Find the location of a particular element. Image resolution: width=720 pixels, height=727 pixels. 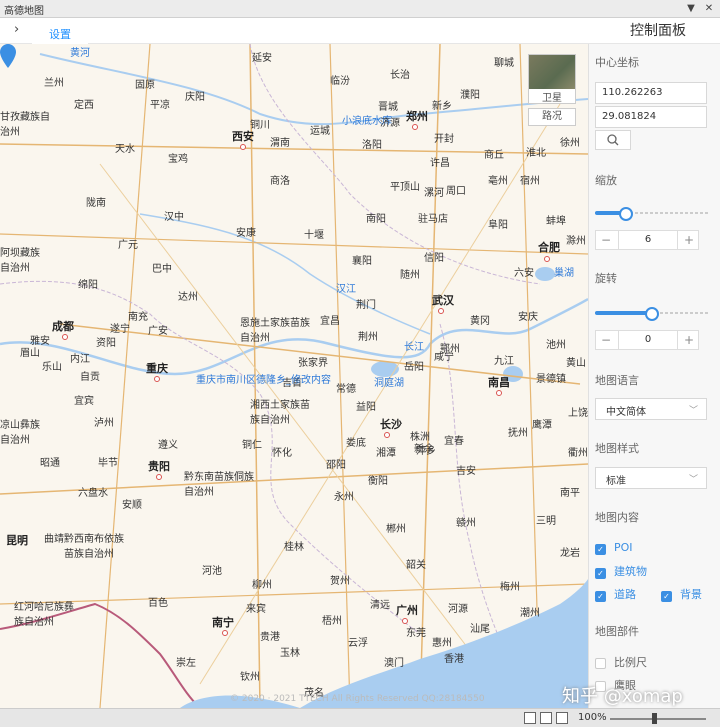

city-label: 泸州 is located at coordinates (104, 423).